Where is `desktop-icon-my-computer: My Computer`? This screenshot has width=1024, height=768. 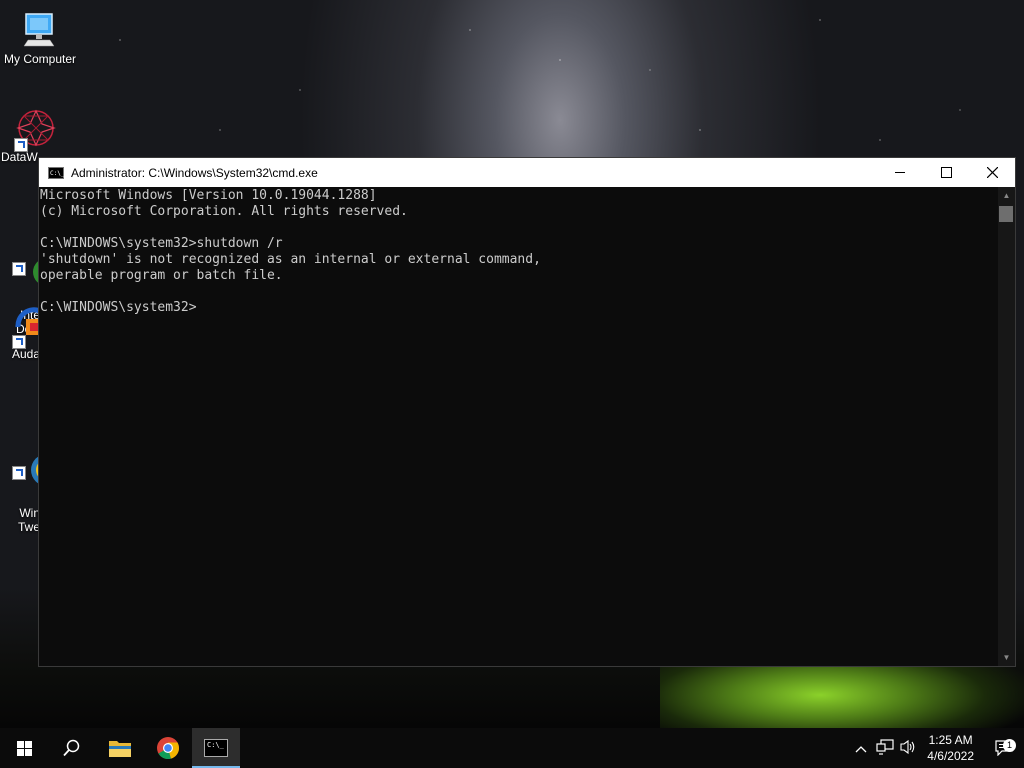 desktop-icon-my-computer: My Computer is located at coordinates (40, 38).